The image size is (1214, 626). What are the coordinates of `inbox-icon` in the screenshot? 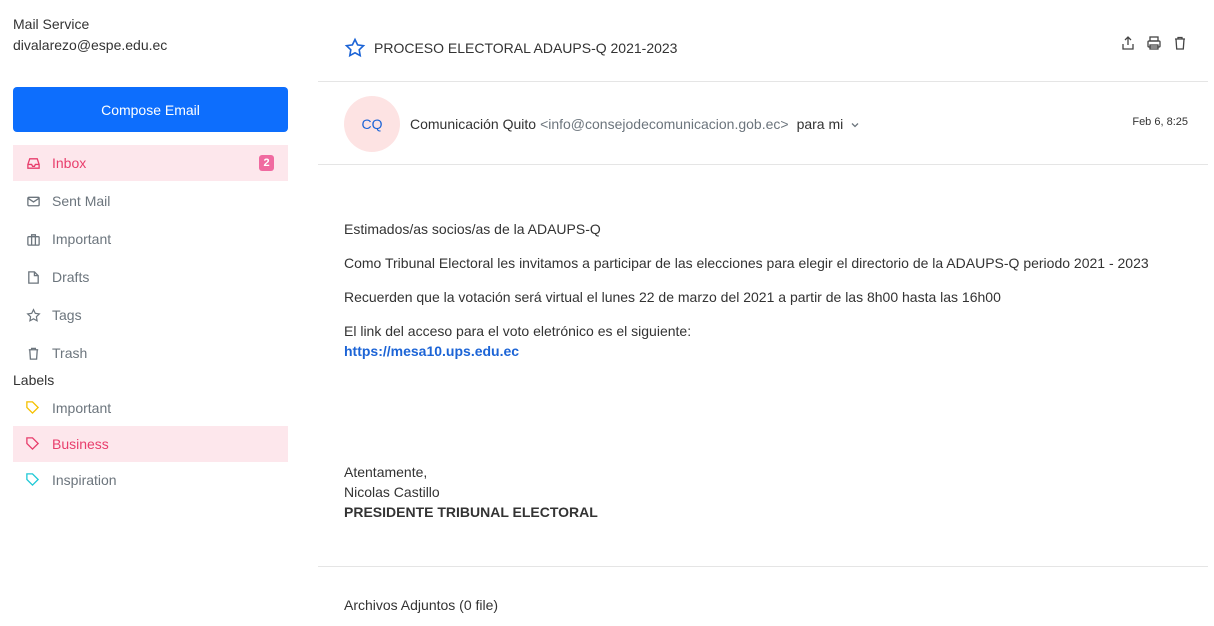 It's located at (33, 163).